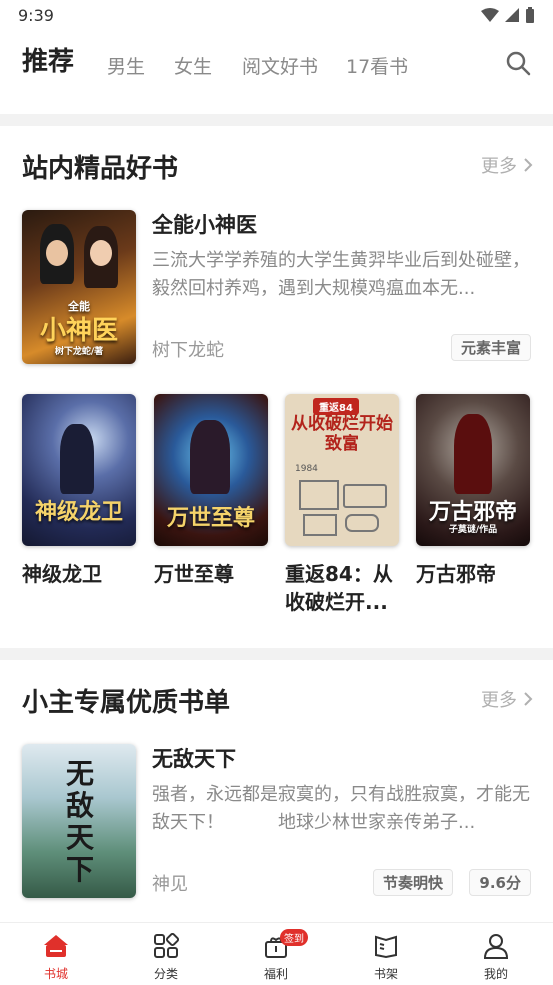 Image resolution: width=553 pixels, height=985 pixels. Describe the element at coordinates (476, 574) in the screenshot. I see `book-title: 万古邪帝` at that location.